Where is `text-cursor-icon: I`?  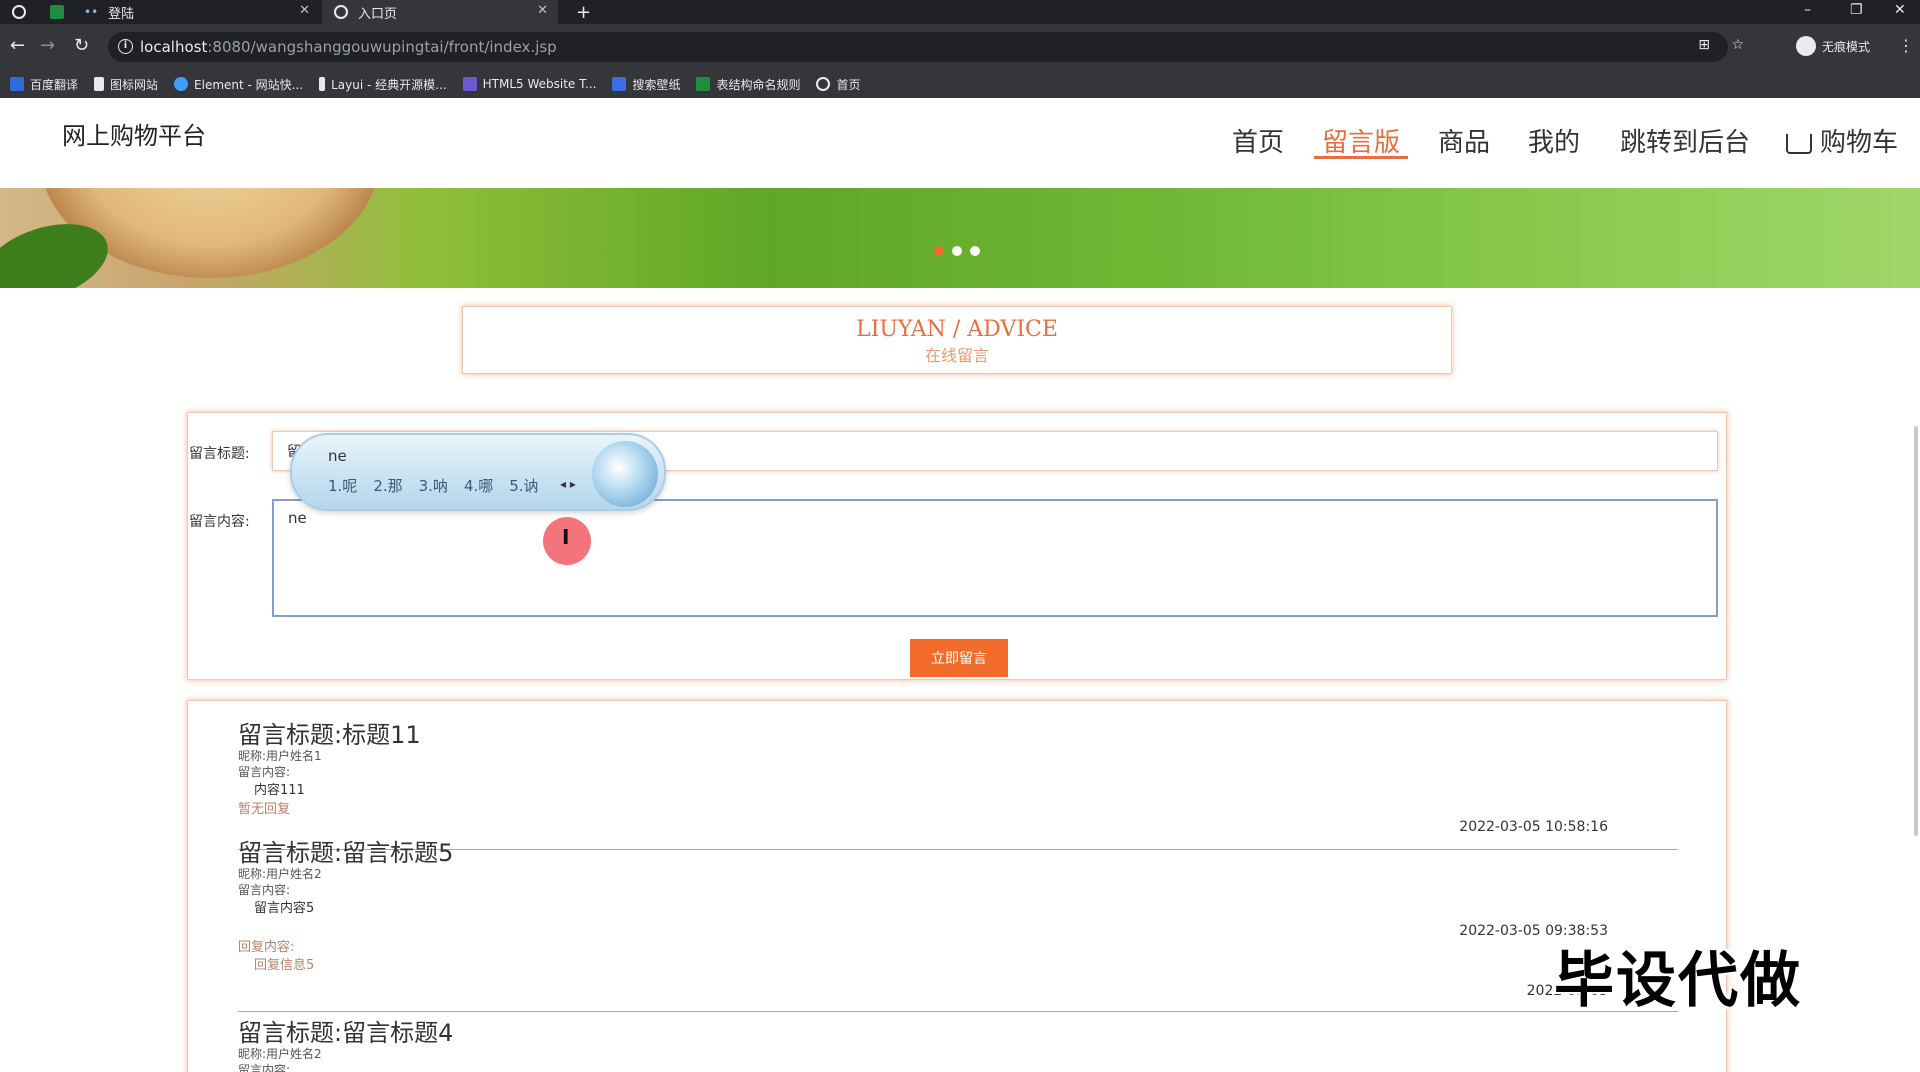
text-cursor-icon: I is located at coordinates (566, 537).